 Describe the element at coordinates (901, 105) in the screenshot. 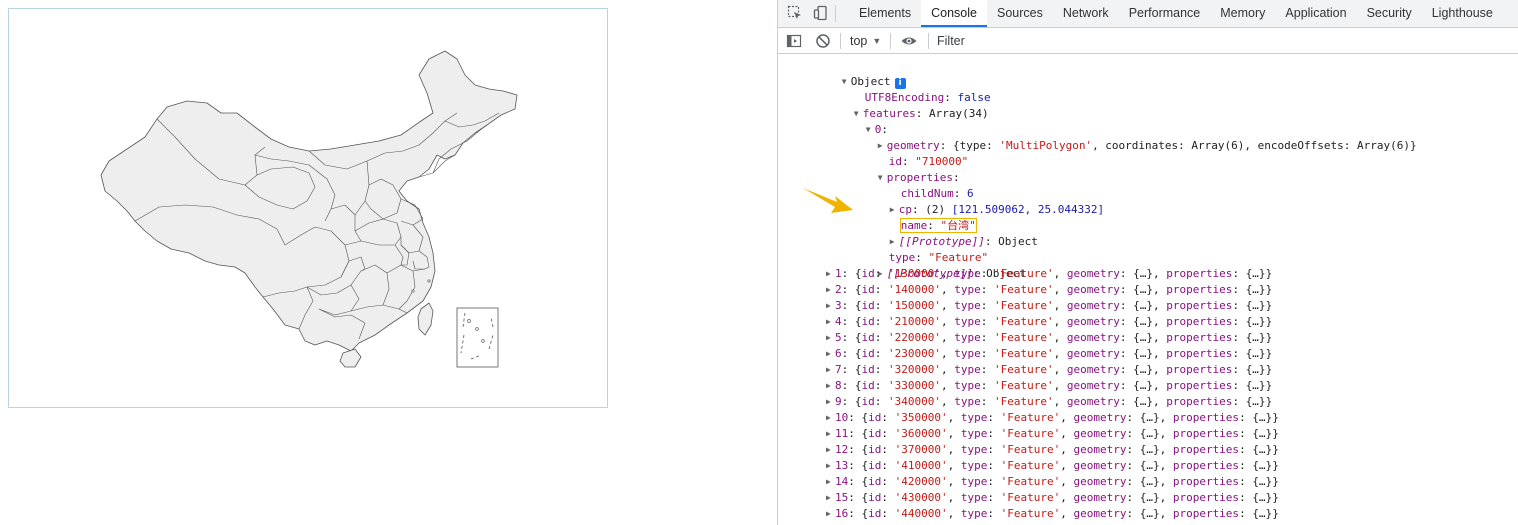

I see `features-line: ▼ features: Array(34)` at that location.